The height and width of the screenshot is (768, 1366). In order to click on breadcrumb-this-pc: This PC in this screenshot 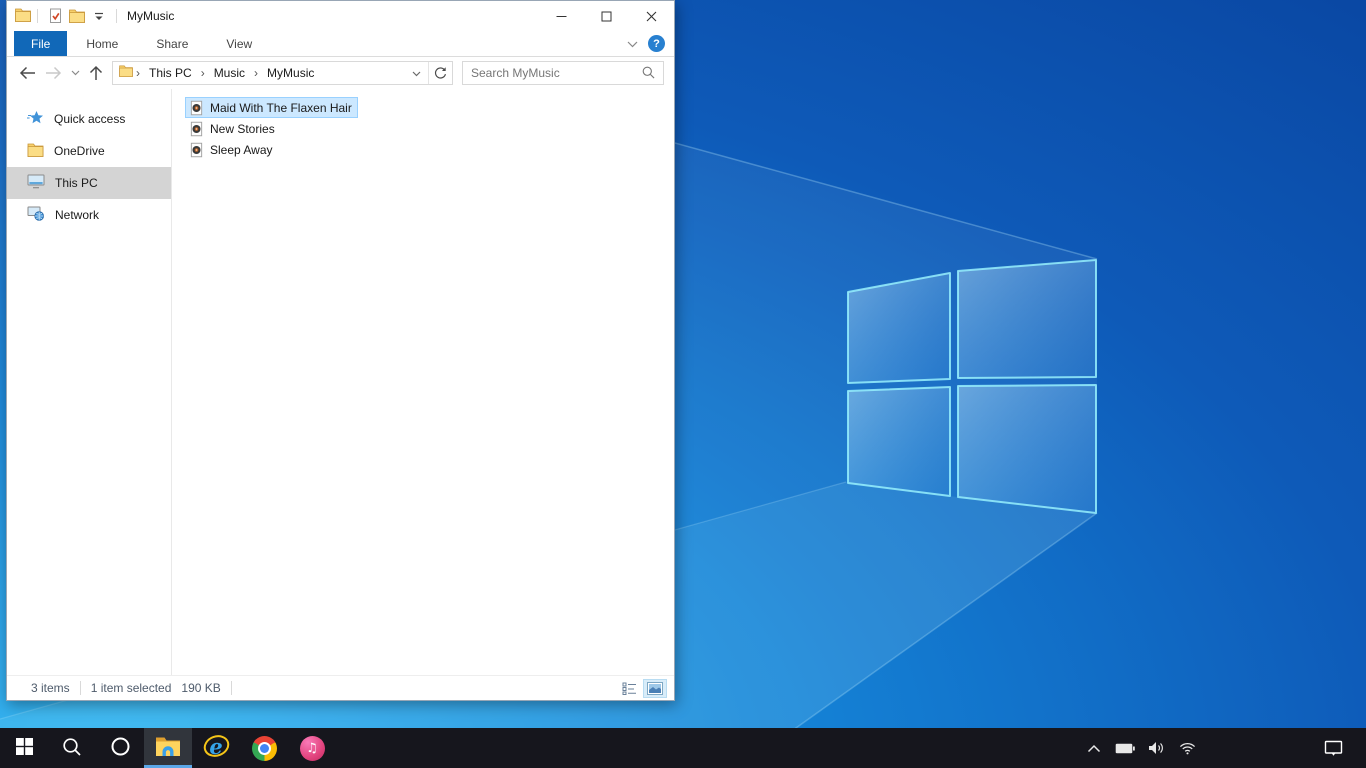, I will do `click(170, 73)`.